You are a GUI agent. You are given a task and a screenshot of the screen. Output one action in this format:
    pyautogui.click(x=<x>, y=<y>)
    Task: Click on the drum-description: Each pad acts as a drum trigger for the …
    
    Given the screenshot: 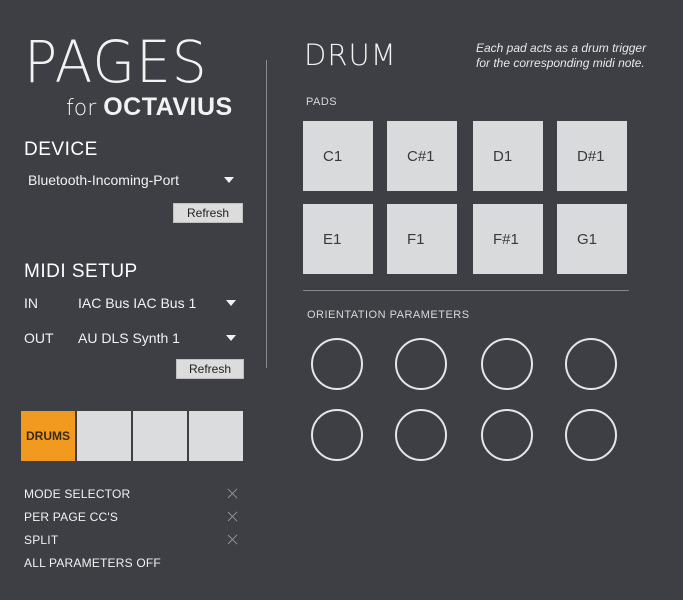 What is the action you would take?
    pyautogui.click(x=561, y=55)
    